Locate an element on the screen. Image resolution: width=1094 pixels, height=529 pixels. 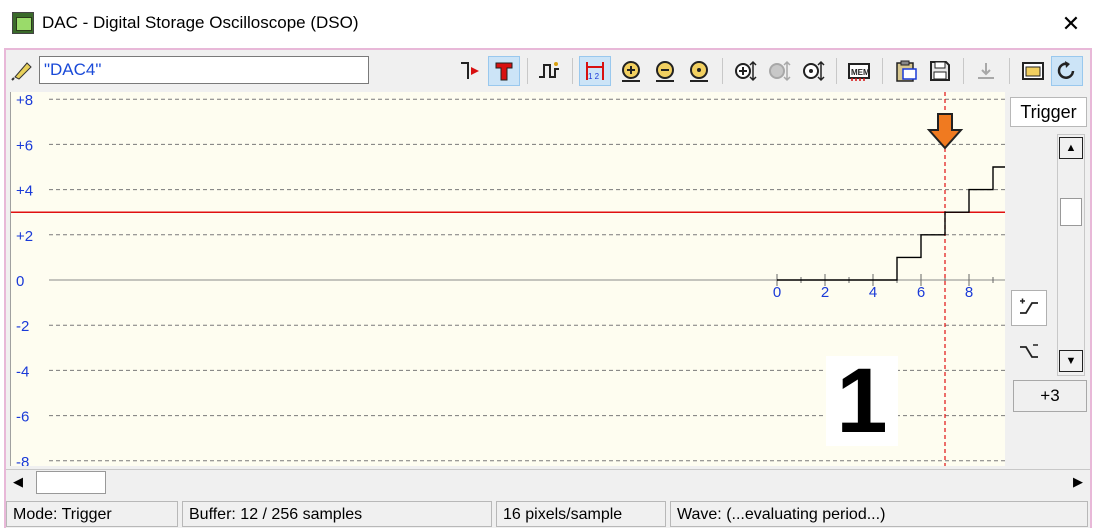
vertical-zoom-in-icon is located at coordinates (746, 71).